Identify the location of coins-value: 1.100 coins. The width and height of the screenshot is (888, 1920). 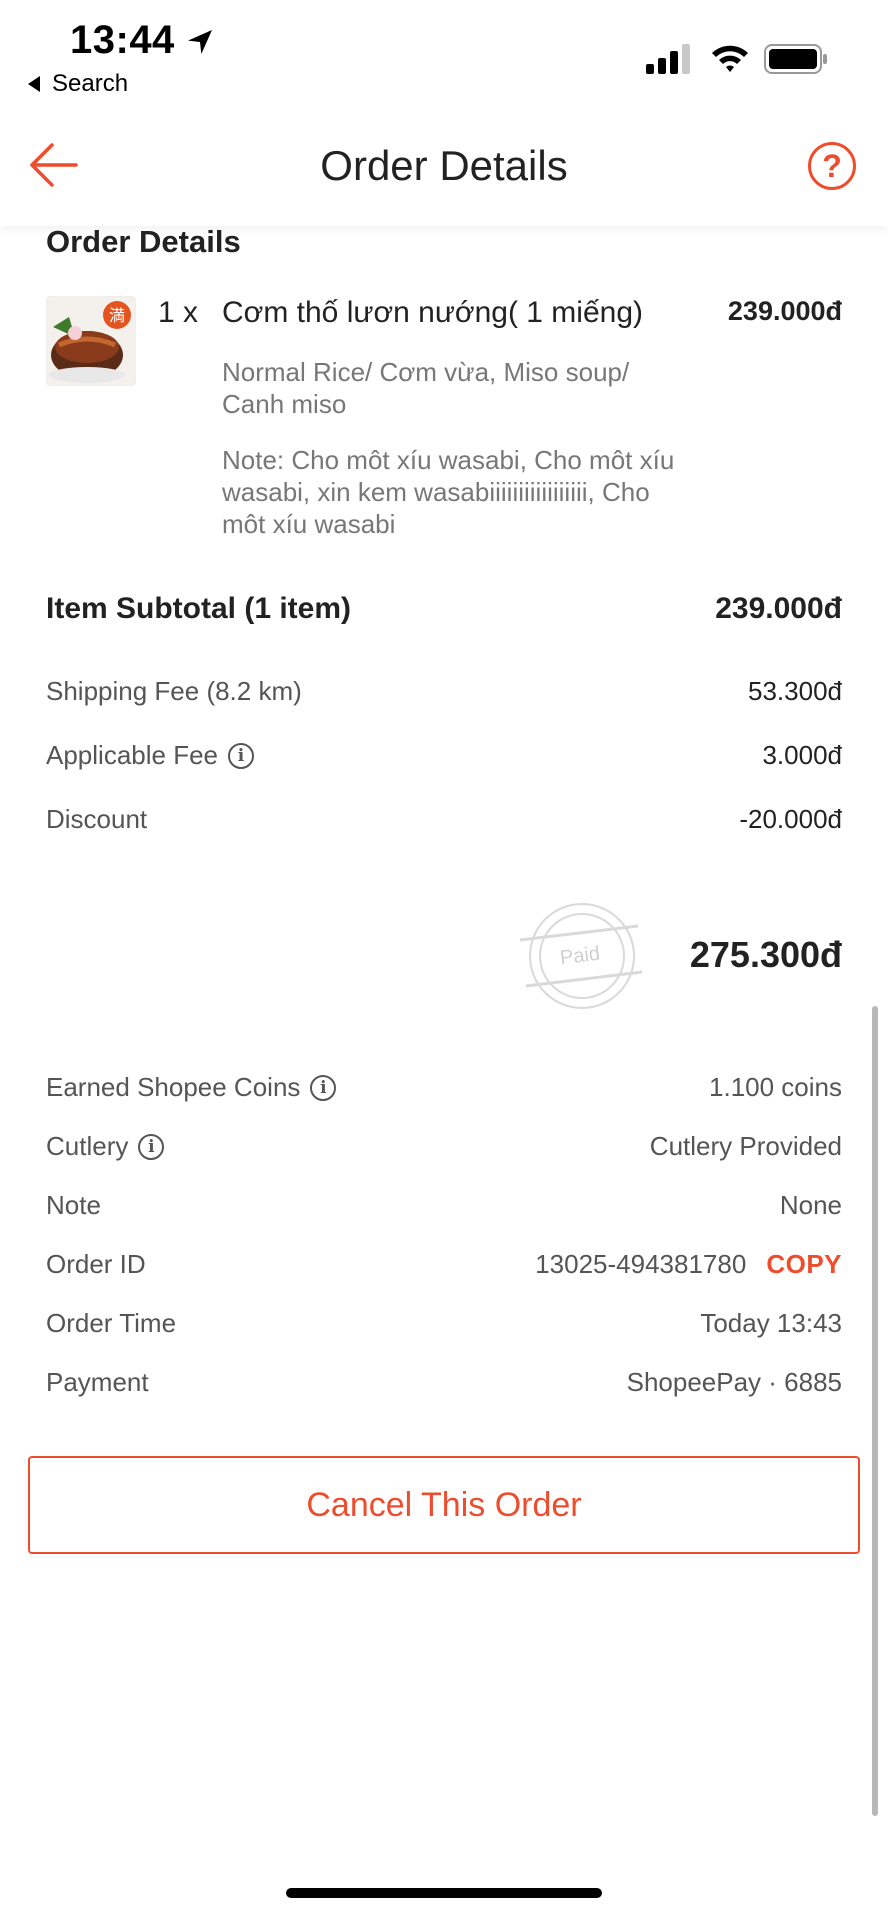
(775, 1087).